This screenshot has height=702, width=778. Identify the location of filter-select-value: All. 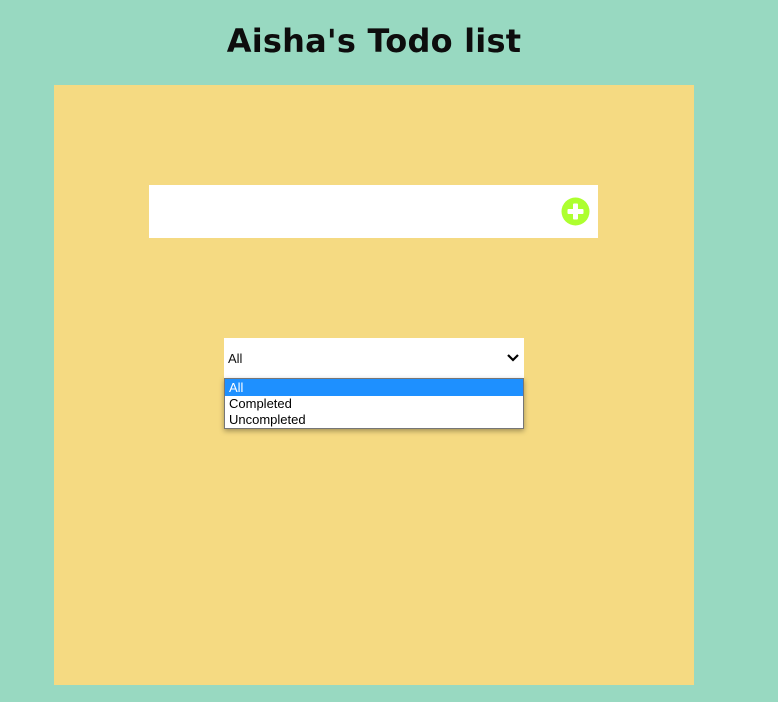
(235, 358).